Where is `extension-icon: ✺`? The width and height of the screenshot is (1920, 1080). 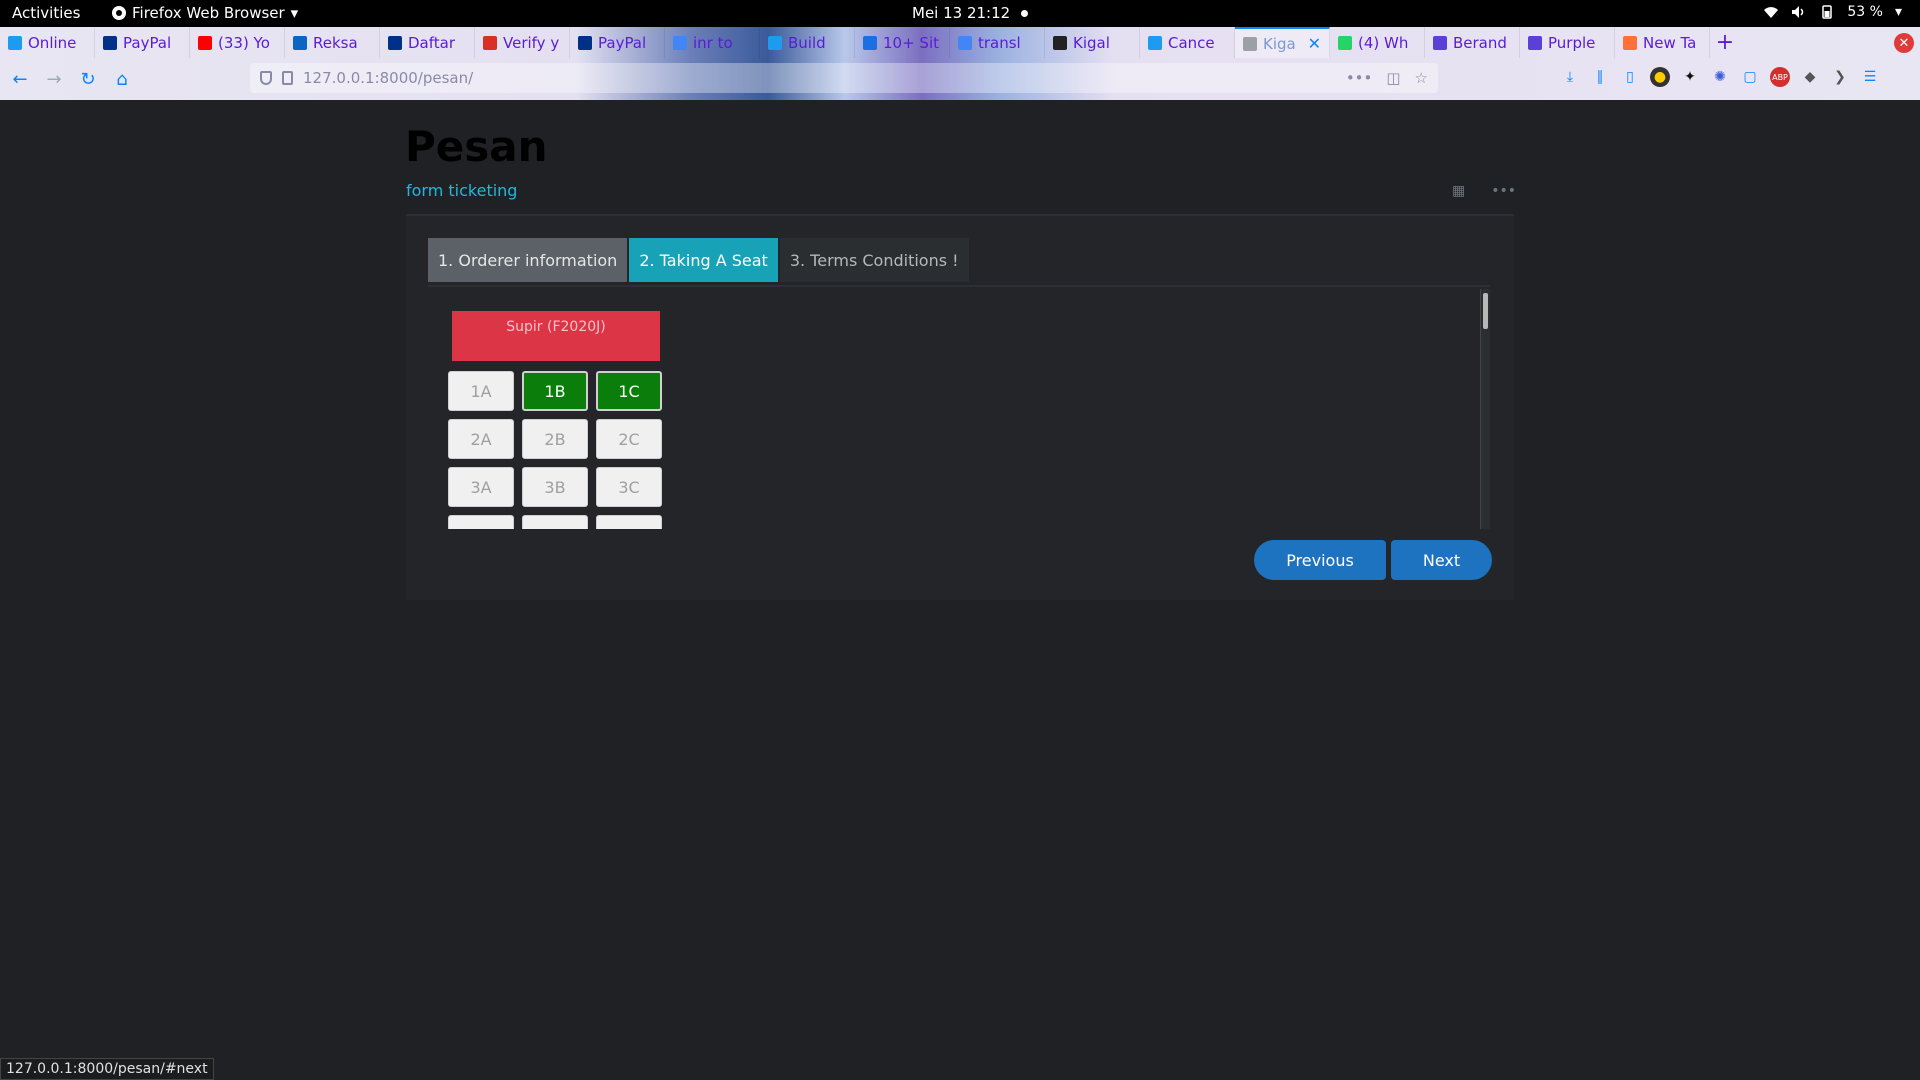
extension-icon: ✺ is located at coordinates (1720, 77).